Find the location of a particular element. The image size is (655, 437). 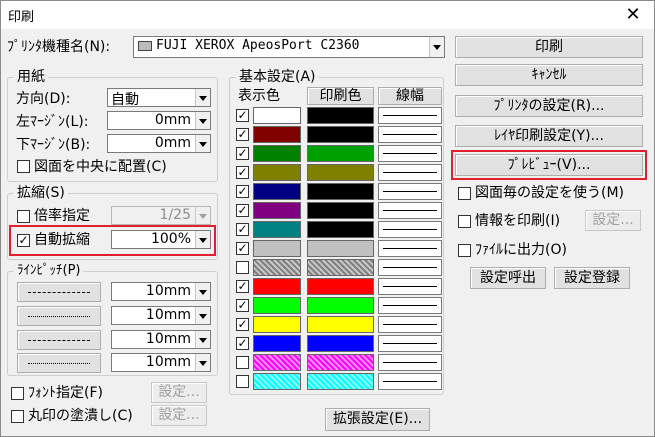

bottom-margin-select: 0mm is located at coordinates (159, 143).